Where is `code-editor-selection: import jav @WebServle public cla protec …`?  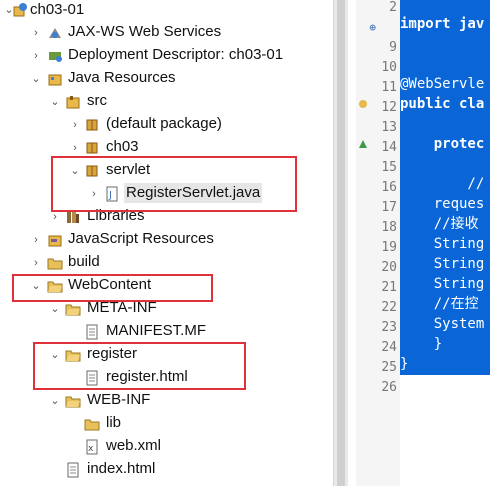
code-editor-selection: import jav @WebServle public cla protec … is located at coordinates (445, 187).